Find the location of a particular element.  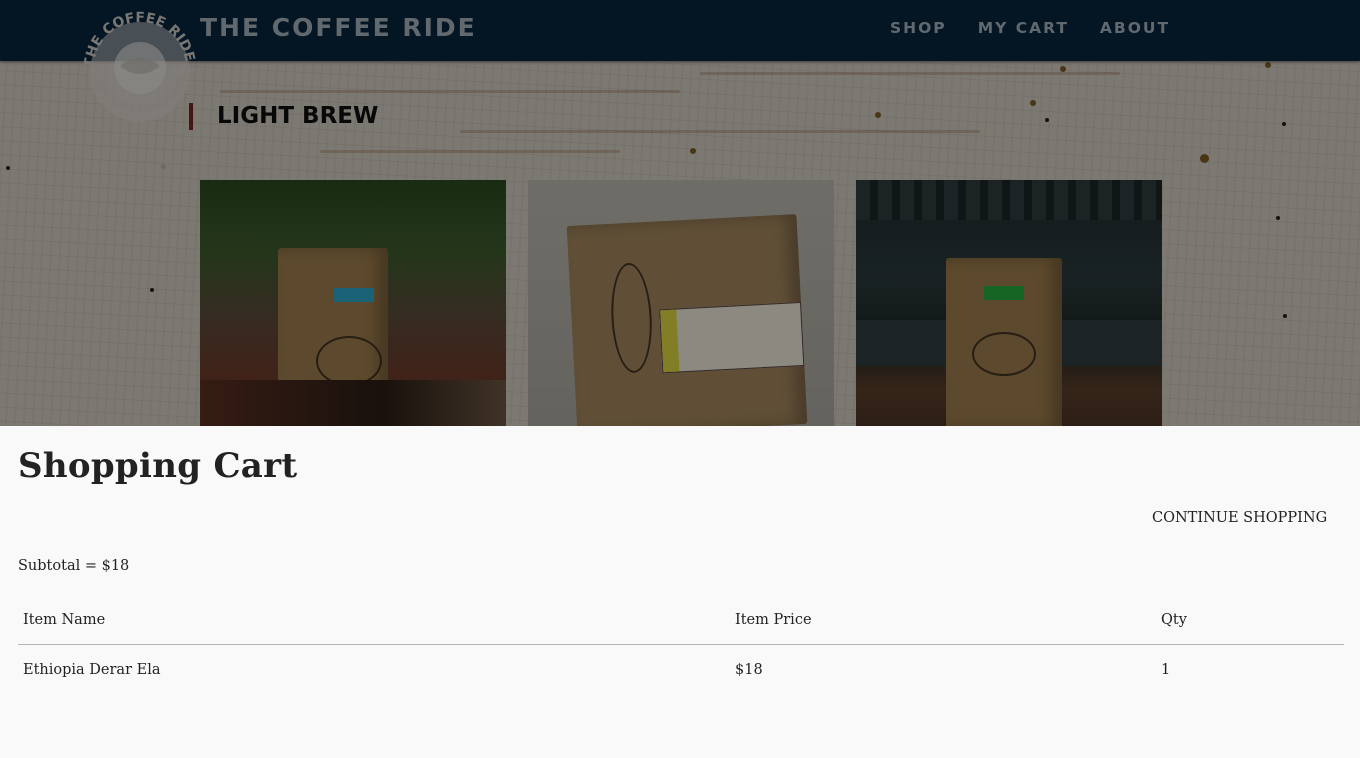

item-price-cell: $18 is located at coordinates (749, 670).